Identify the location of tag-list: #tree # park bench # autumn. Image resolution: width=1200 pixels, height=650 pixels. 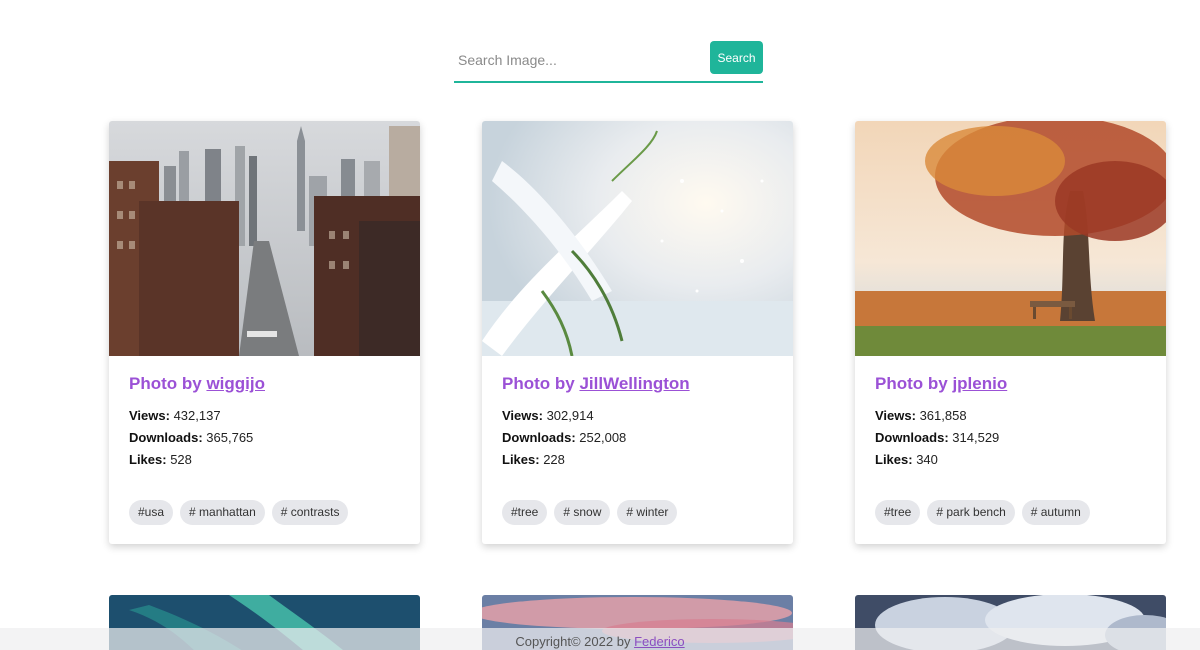
(982, 512).